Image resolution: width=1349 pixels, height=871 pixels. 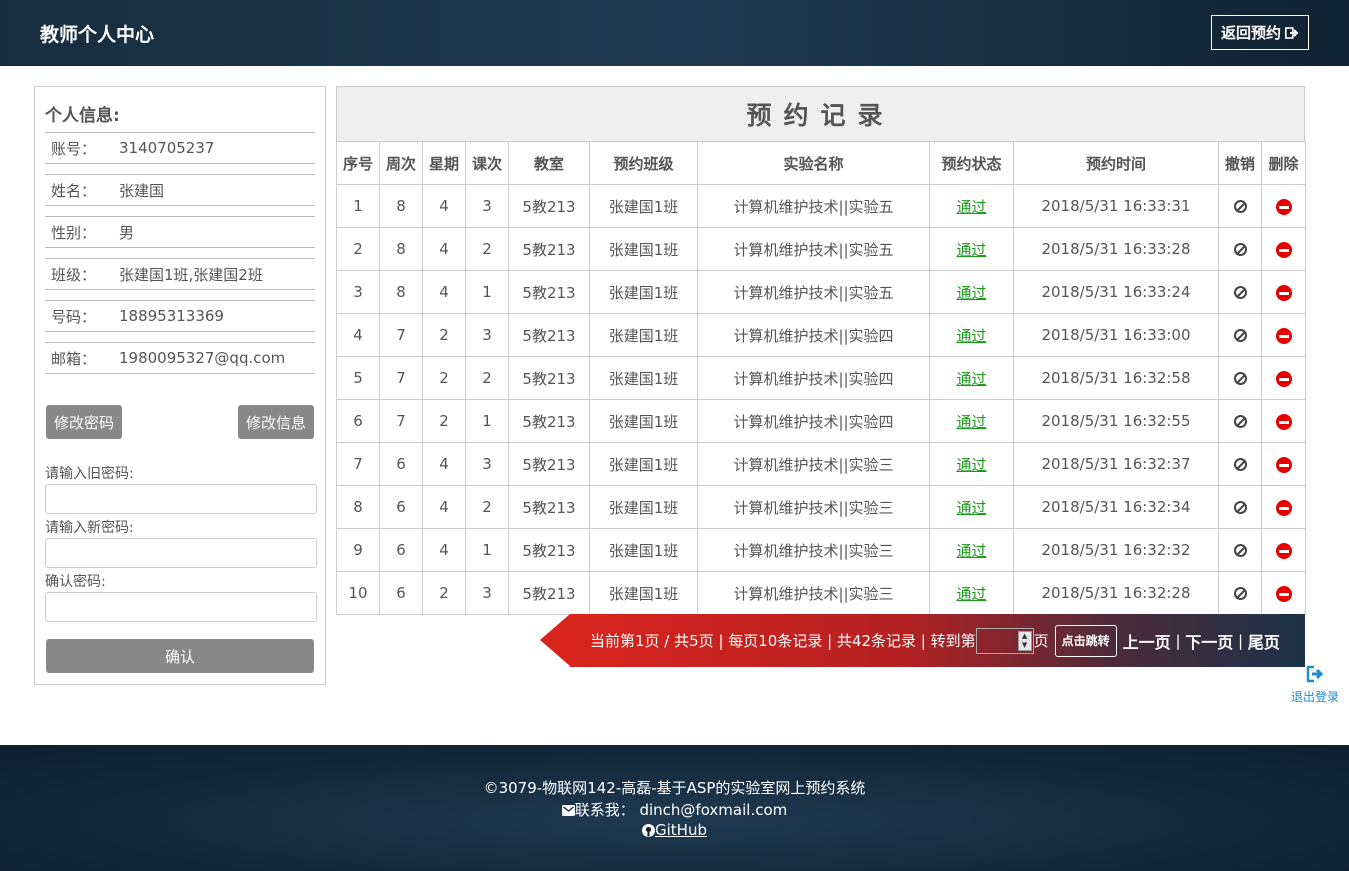 I want to click on column-header: 课次, so click(x=487, y=163).